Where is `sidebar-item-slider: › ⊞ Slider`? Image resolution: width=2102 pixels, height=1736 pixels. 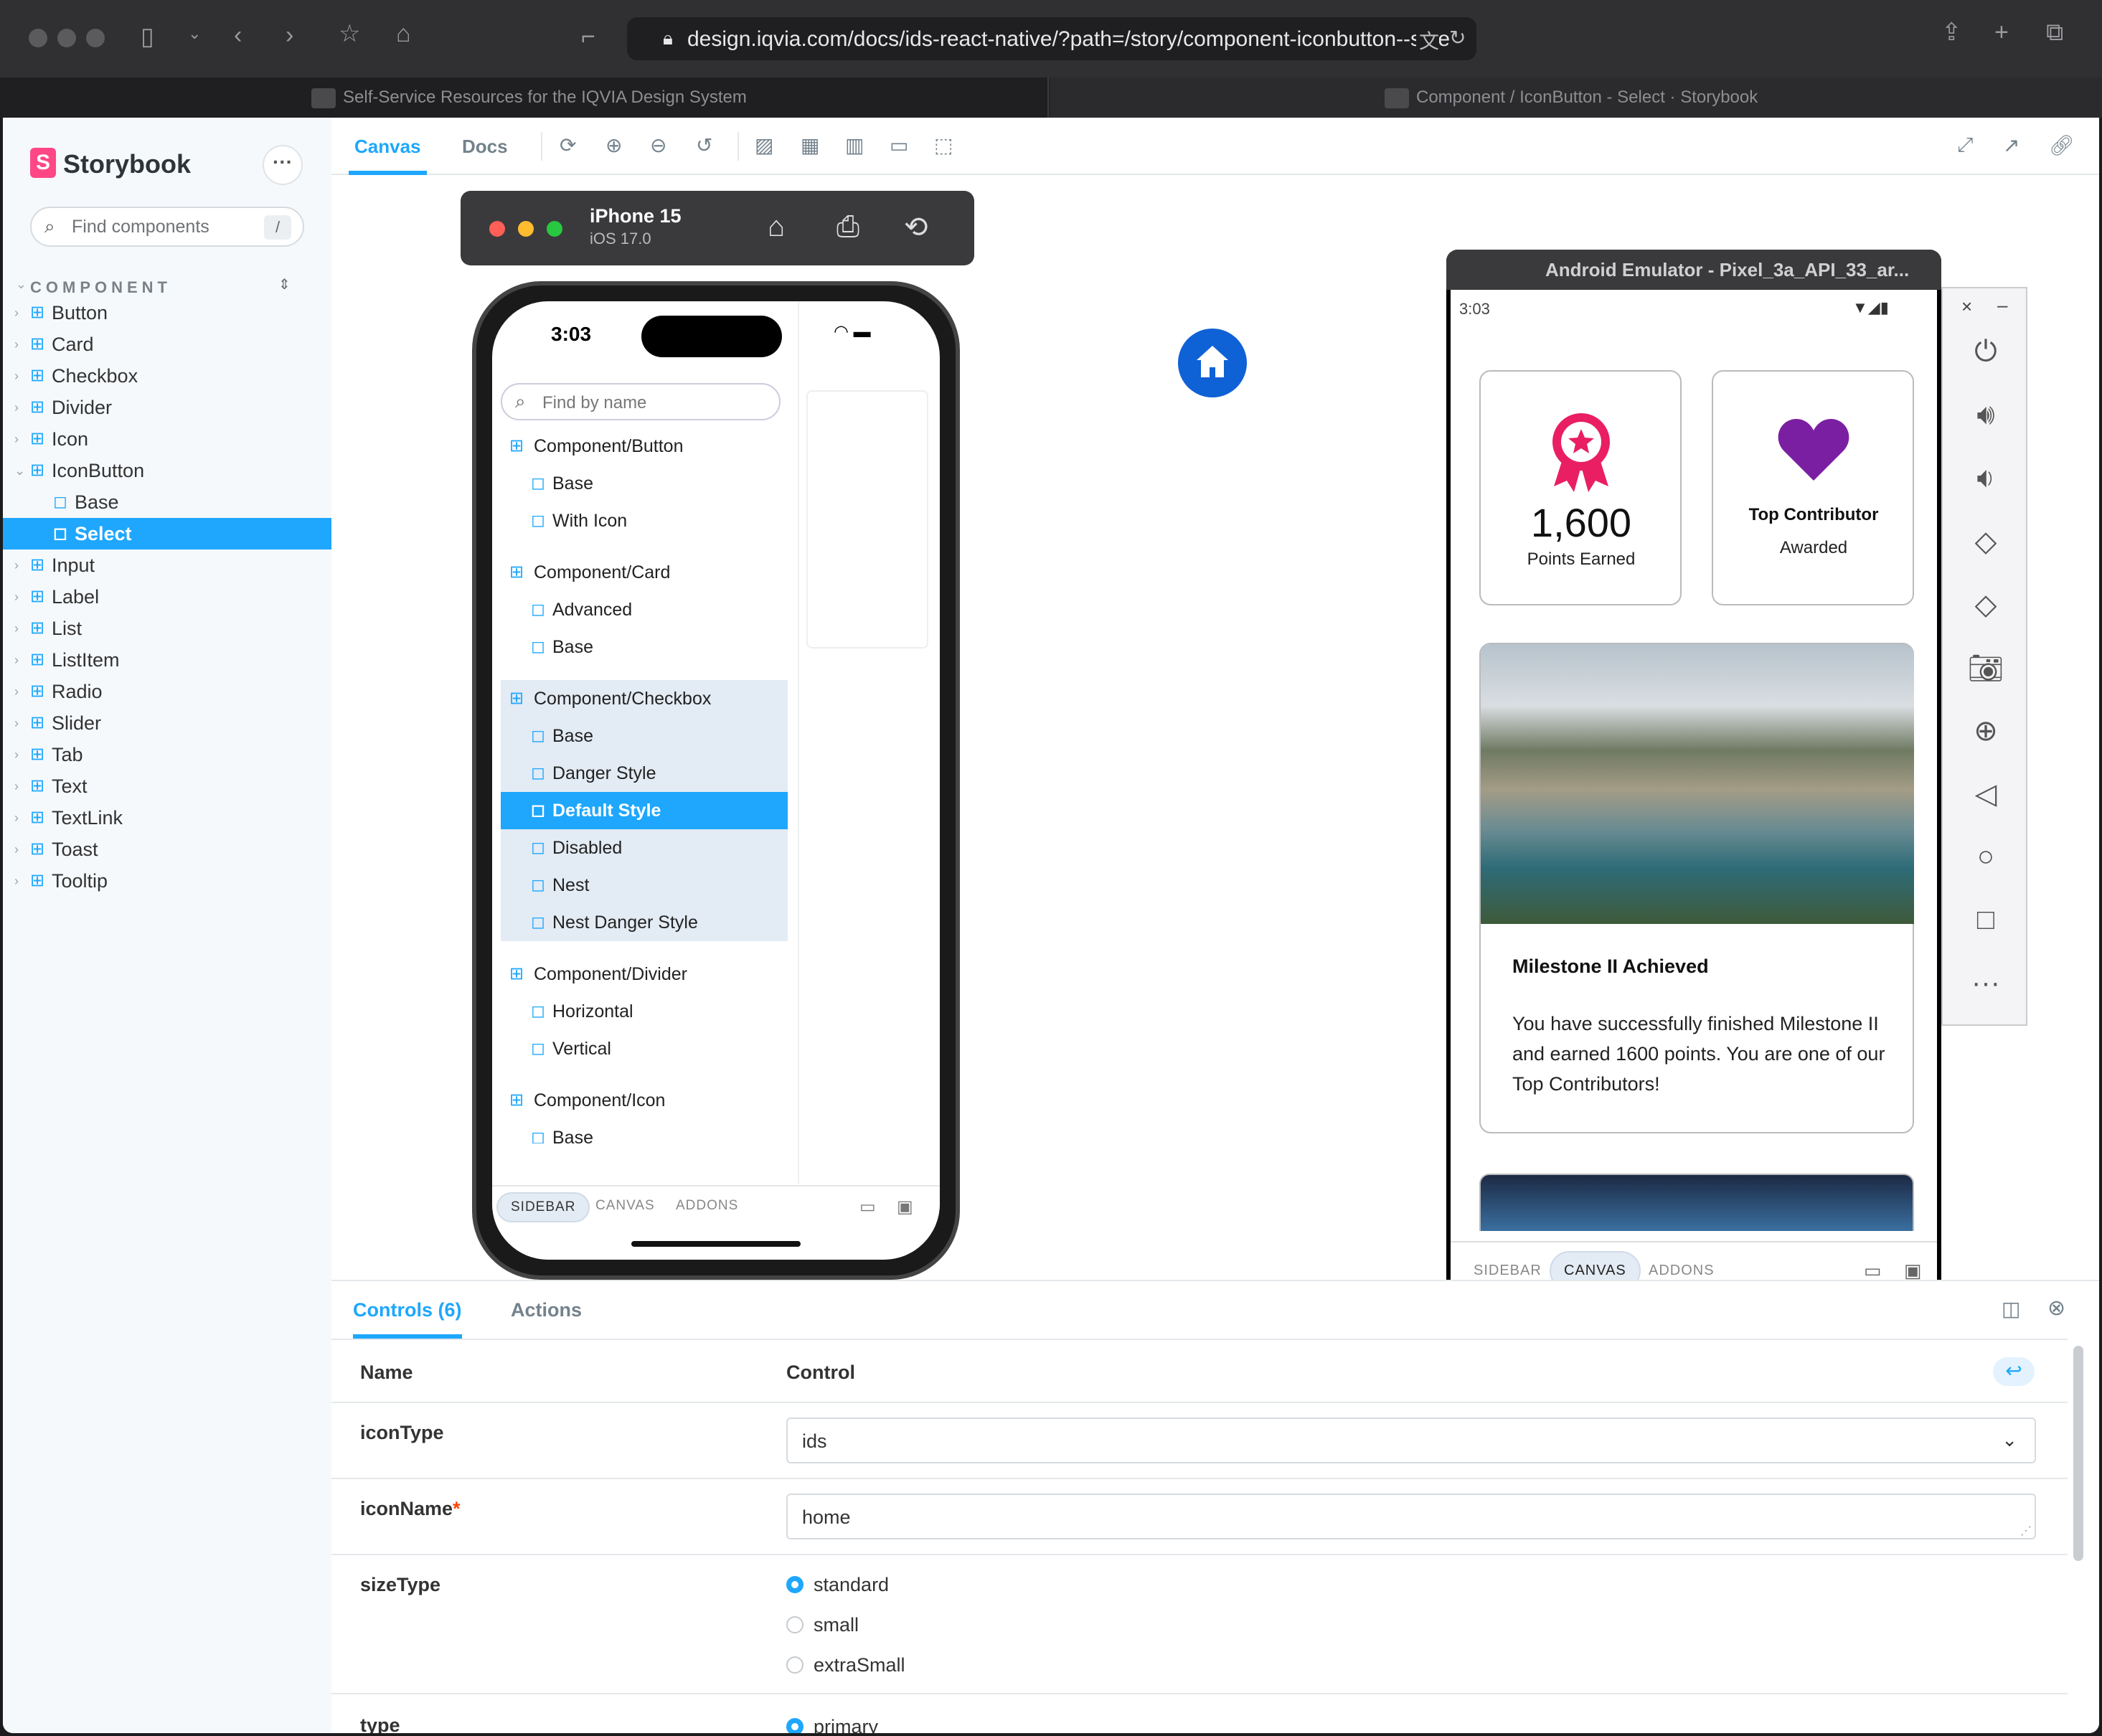 sidebar-item-slider: › ⊞ Slider is located at coordinates (167, 723).